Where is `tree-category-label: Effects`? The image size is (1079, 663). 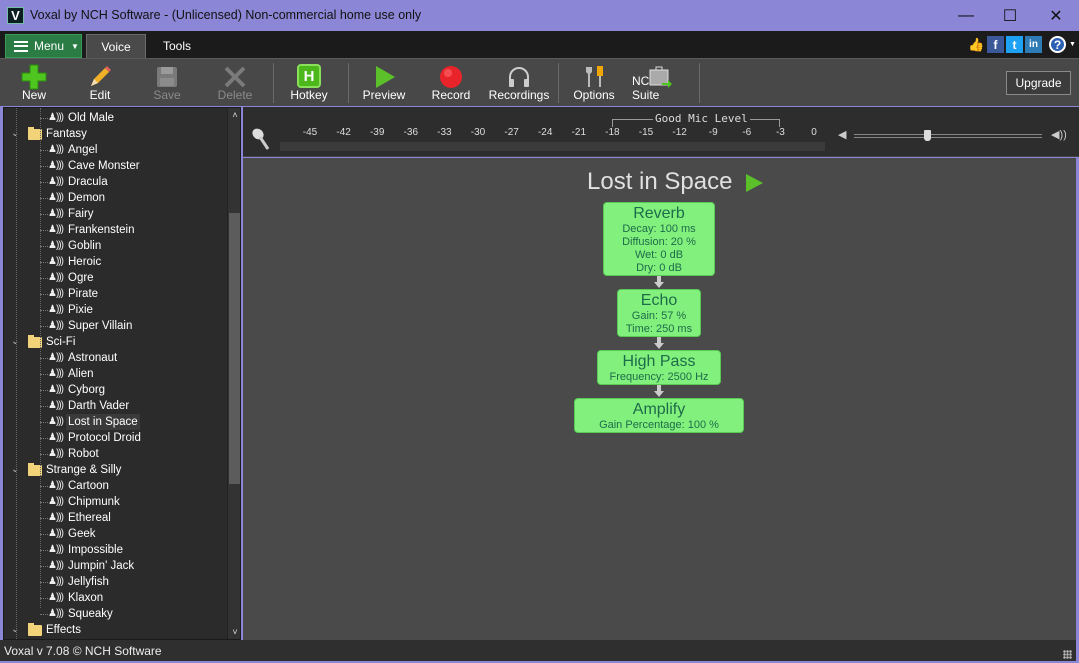 tree-category-label: Effects is located at coordinates (63, 630).